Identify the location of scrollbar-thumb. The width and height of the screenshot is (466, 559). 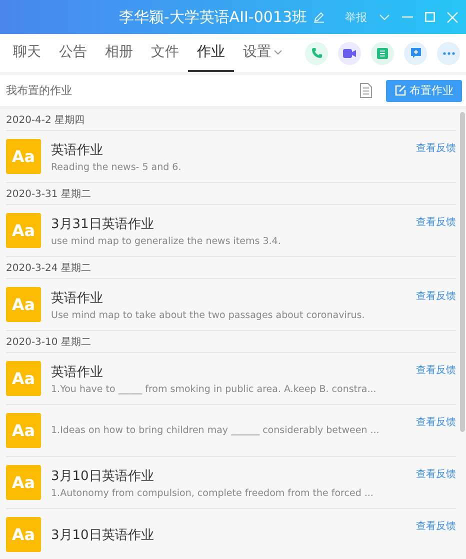
(462, 272).